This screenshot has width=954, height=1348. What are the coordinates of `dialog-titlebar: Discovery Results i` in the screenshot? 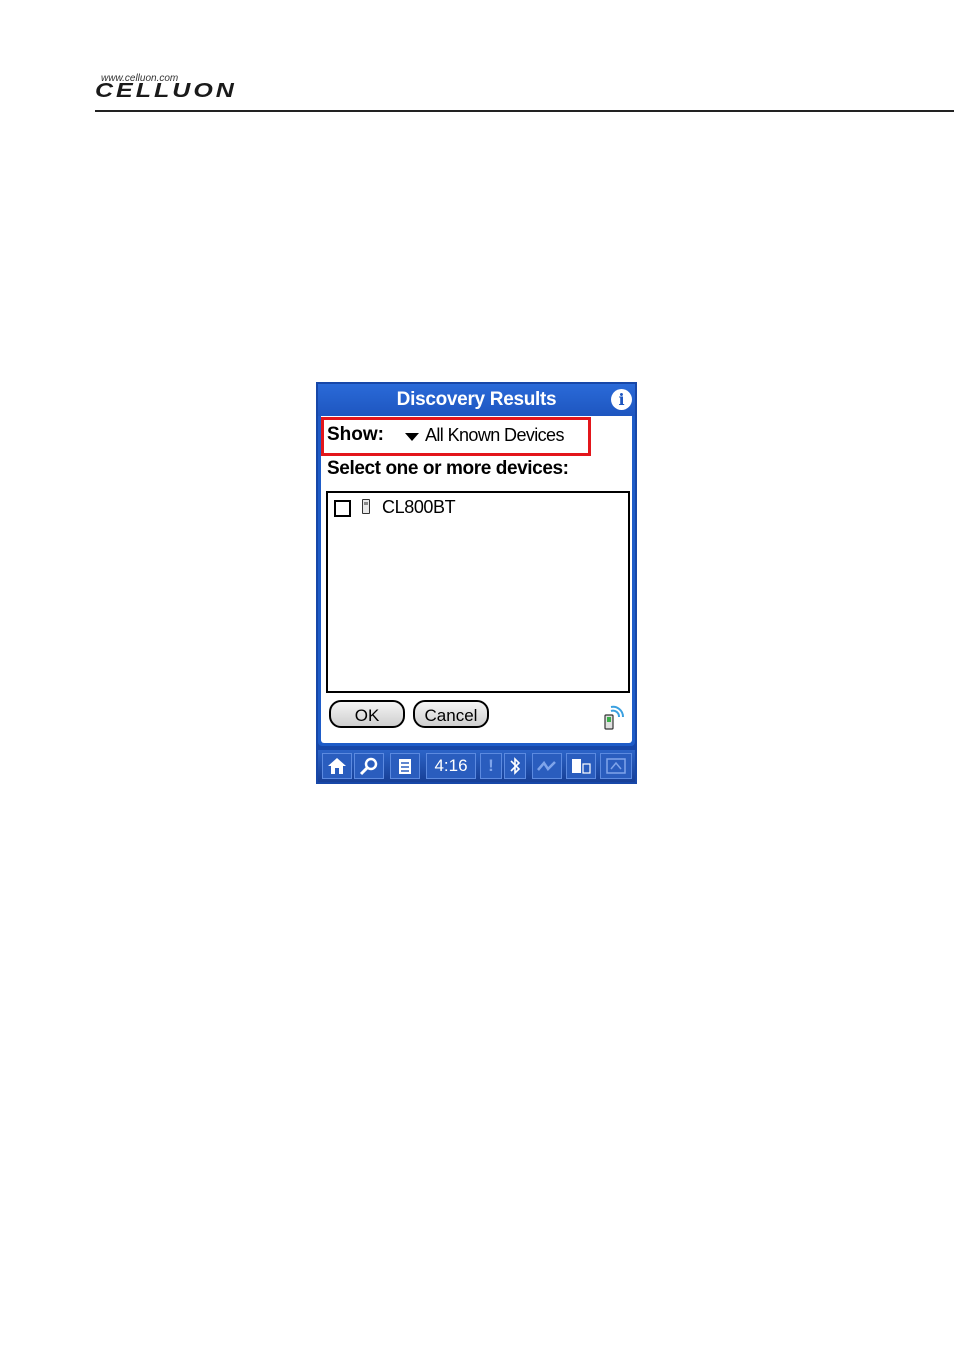 It's located at (476, 400).